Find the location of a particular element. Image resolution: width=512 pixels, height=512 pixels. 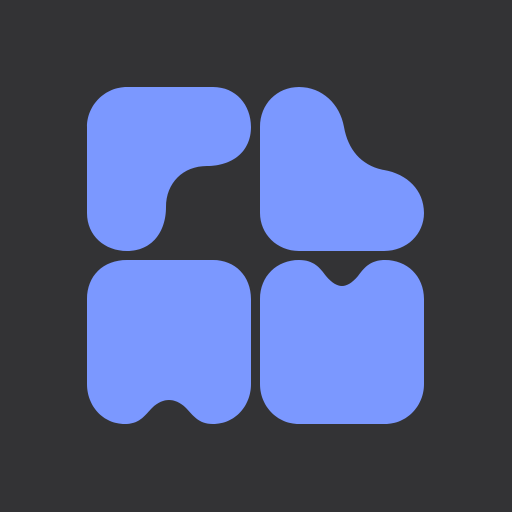

top-right-tile is located at coordinates (342, 169).